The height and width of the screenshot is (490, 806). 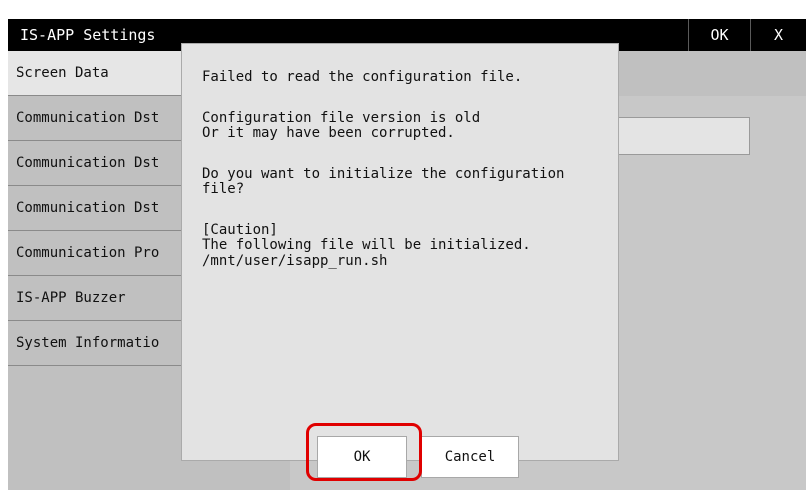 What do you see at coordinates (362, 457) in the screenshot?
I see `dialog-ok-button: OK` at bounding box center [362, 457].